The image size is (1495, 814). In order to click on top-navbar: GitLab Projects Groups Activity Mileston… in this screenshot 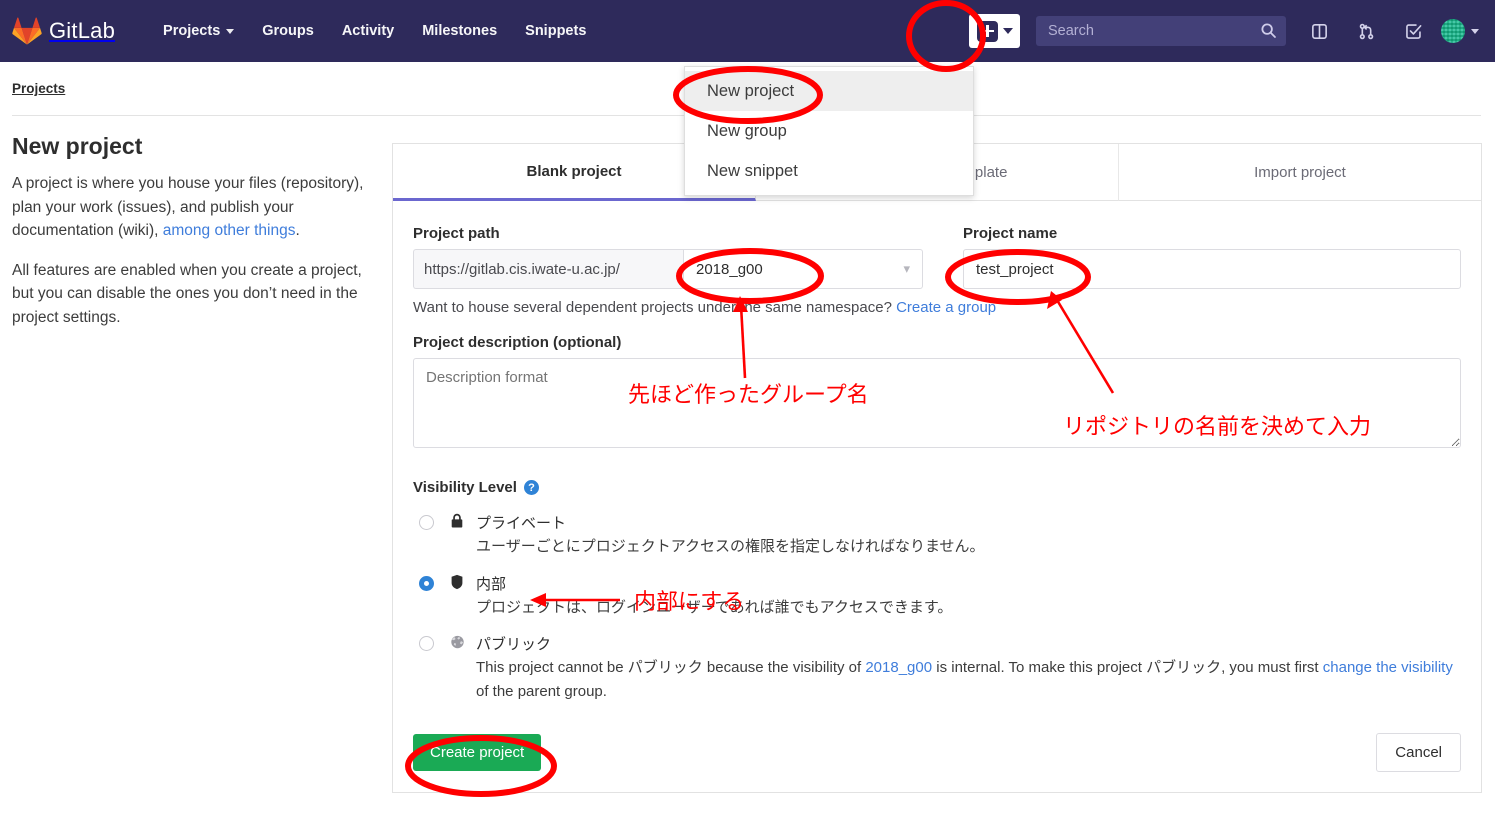, I will do `click(747, 31)`.